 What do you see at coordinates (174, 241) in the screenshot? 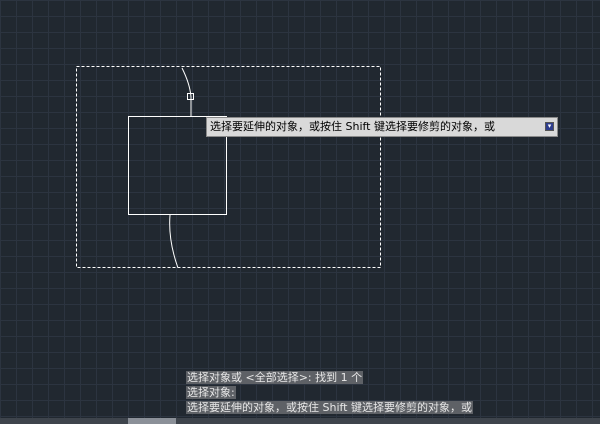
I see `arc-line-bottom` at bounding box center [174, 241].